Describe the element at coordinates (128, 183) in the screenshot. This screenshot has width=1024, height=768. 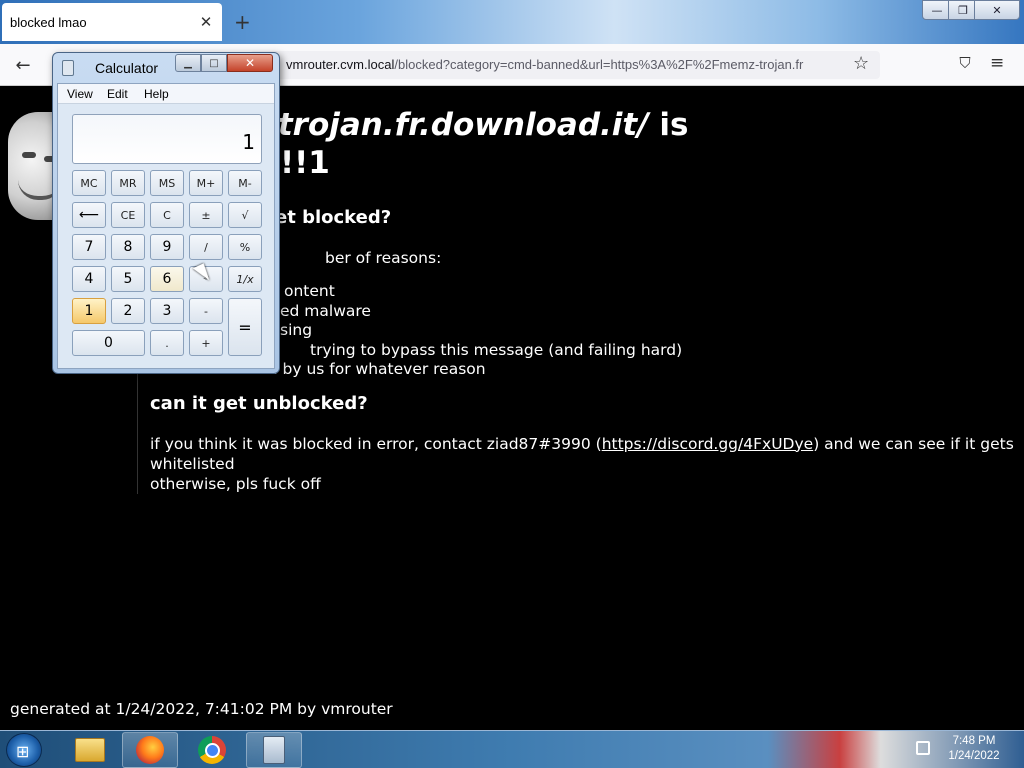
I see `mr-button: MR` at that location.